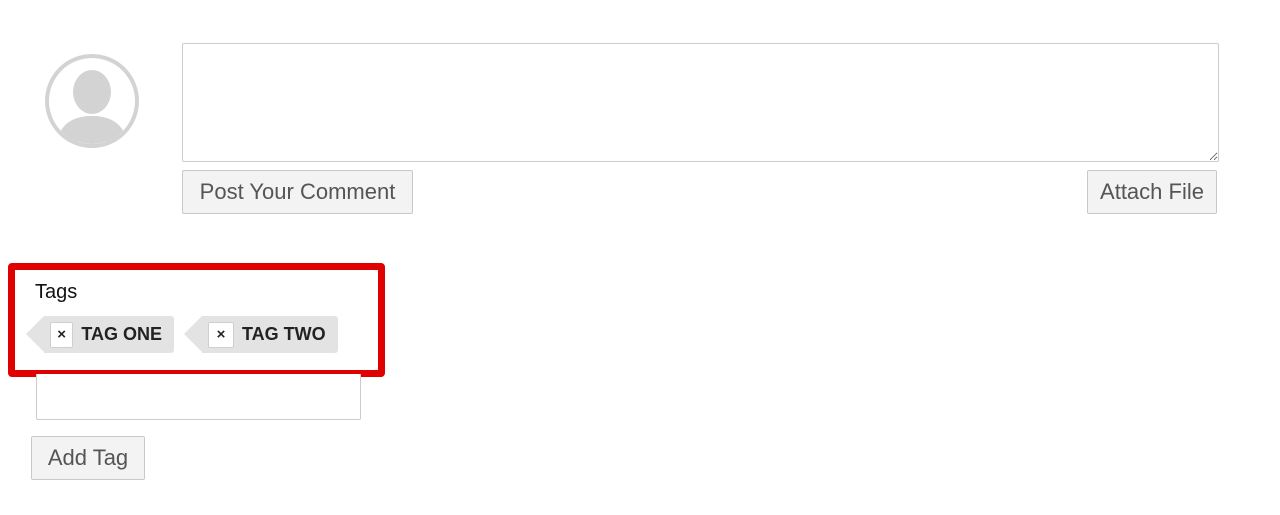  I want to click on user-avatar-icon, so click(92, 101).